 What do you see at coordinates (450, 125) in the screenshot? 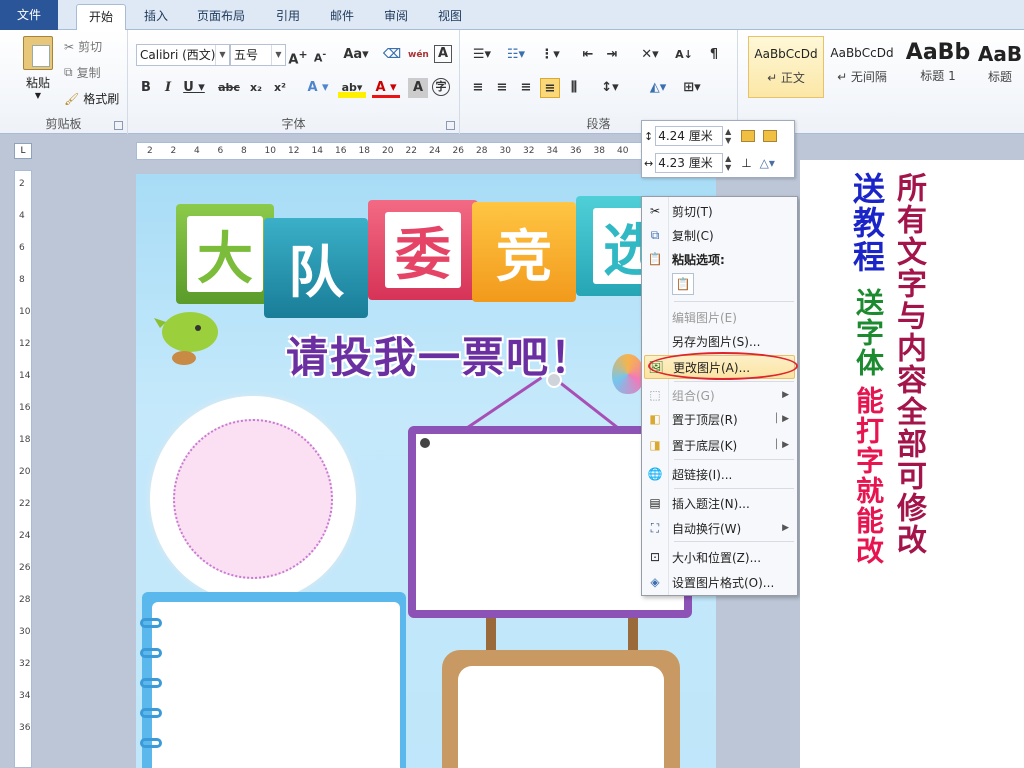
I see `font-launcher` at bounding box center [450, 125].